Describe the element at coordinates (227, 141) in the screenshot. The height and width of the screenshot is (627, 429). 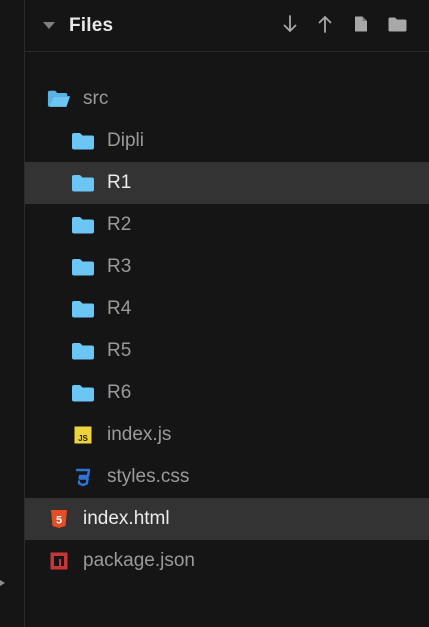
I see `tree-item-dipli: Dipli` at that location.